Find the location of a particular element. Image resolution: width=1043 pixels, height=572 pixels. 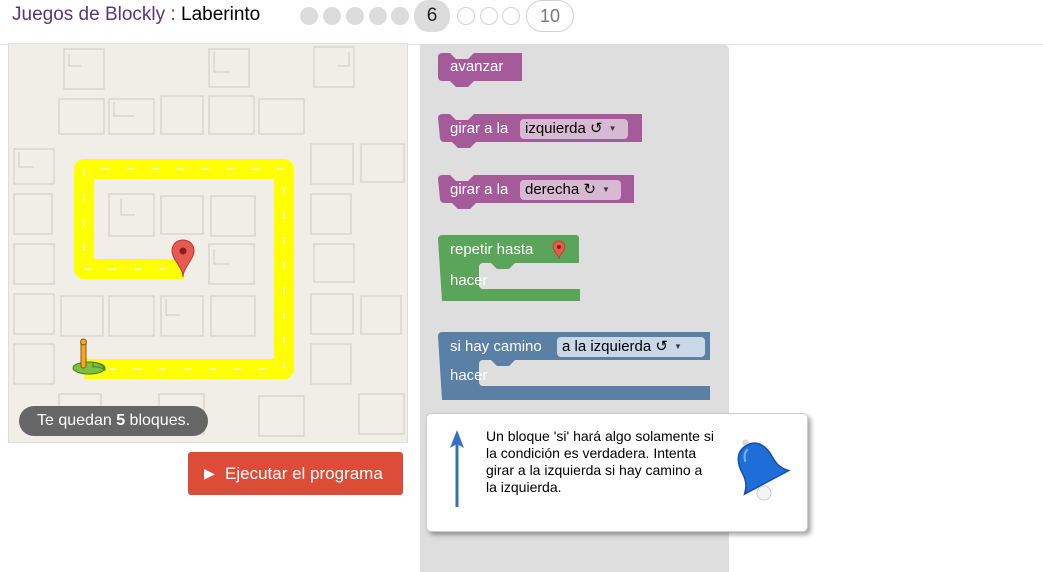

if-do-label: hacer is located at coordinates (469, 375).